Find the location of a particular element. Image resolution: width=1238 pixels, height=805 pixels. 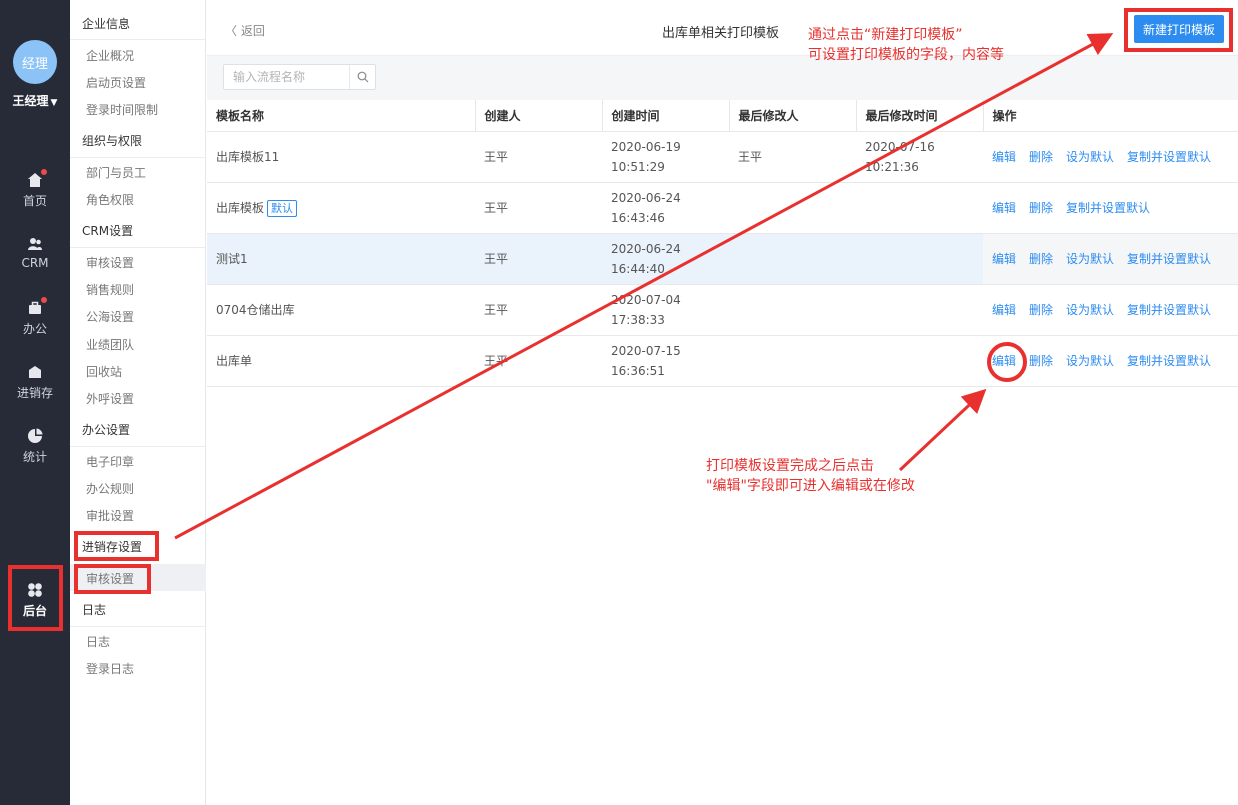

menu-group-title: 办公设置 is located at coordinates (106, 430).